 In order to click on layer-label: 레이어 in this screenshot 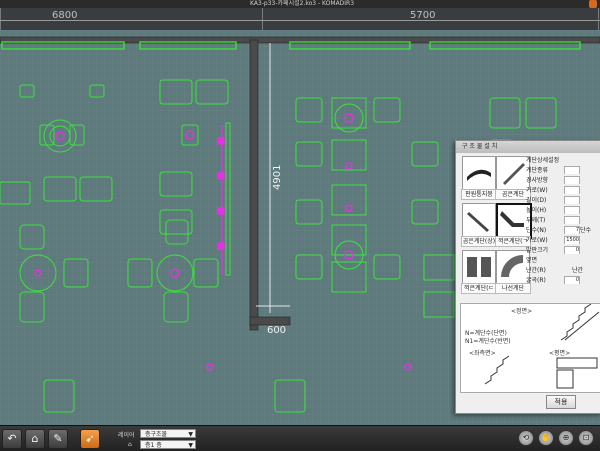, I will do `click(126, 435)`.